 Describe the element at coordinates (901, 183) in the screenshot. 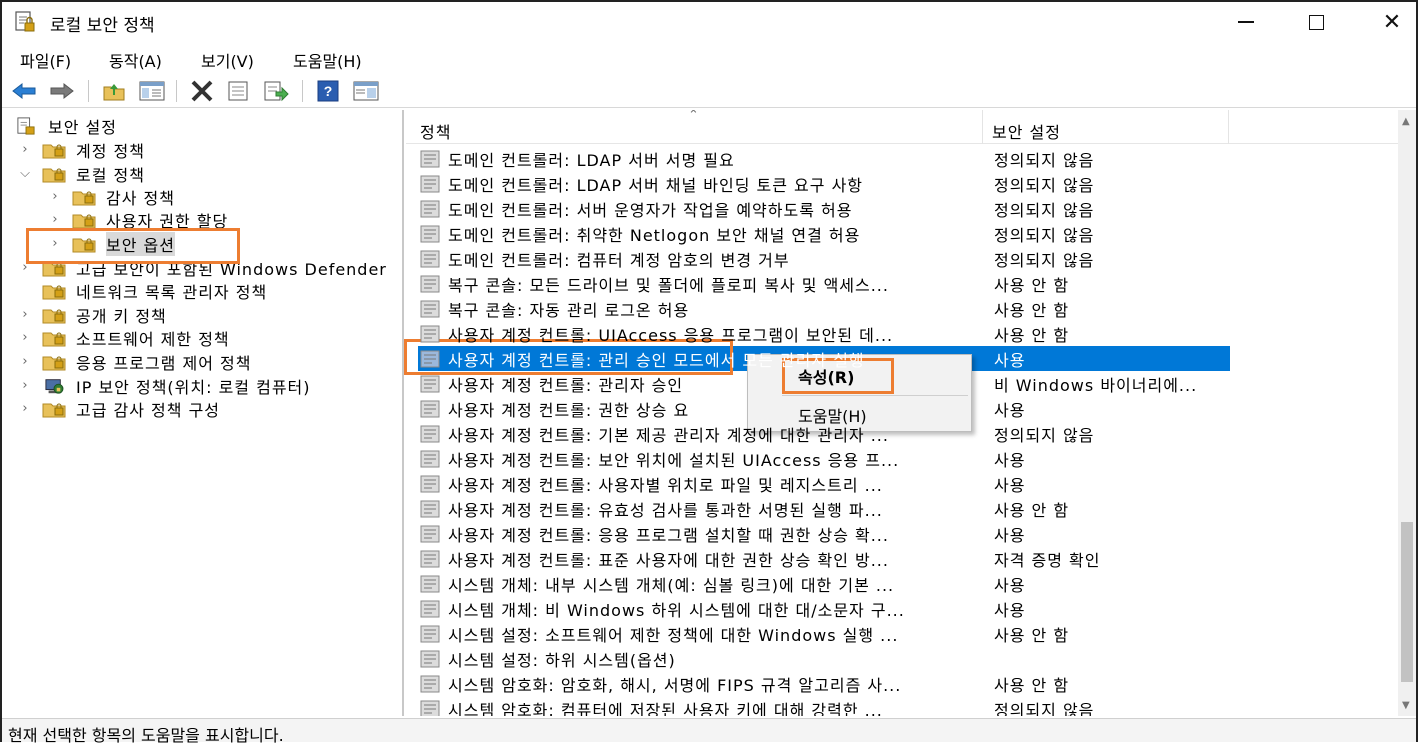

I see `policy-row: 도메인 컨트롤러: LDAP 서버 채널 바인딩 토큰 요구 사항 정의되지 않음` at that location.